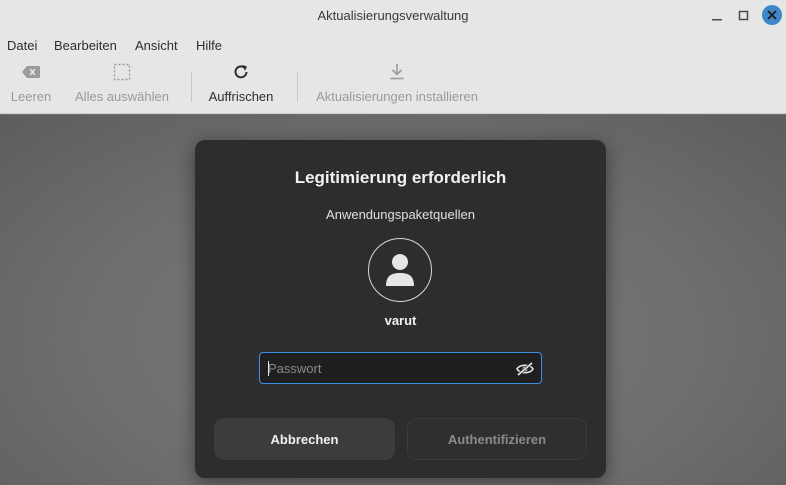  What do you see at coordinates (393, 45) in the screenshot?
I see `menu-bar: Datei Bearbeiten Ansicht Hilfe` at bounding box center [393, 45].